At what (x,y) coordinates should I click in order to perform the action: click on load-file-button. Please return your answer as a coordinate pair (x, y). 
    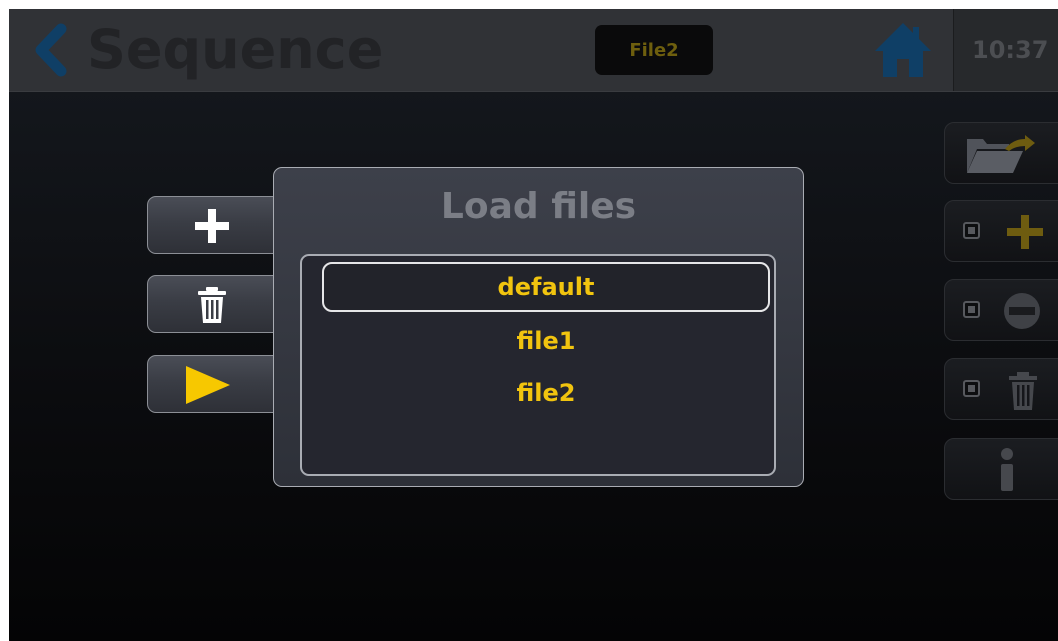
    Looking at the image, I should click on (1001, 153).